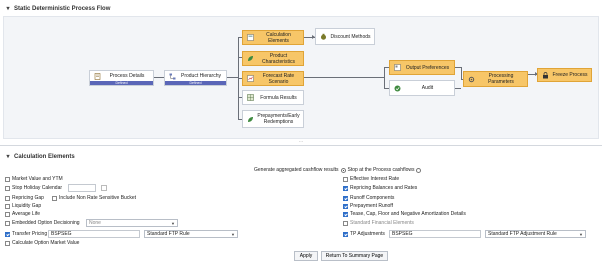 The image size is (602, 268). I want to click on tp-adj-code-value: BSPSEG, so click(402, 234).